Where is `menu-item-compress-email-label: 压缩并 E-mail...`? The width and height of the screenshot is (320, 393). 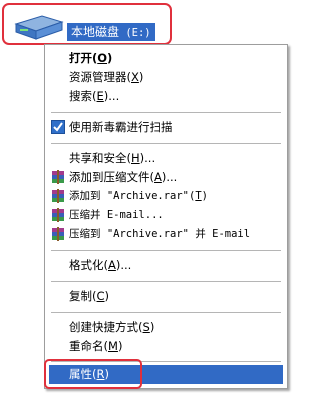 menu-item-compress-email-label: 压缩并 E-mail... is located at coordinates (116, 215).